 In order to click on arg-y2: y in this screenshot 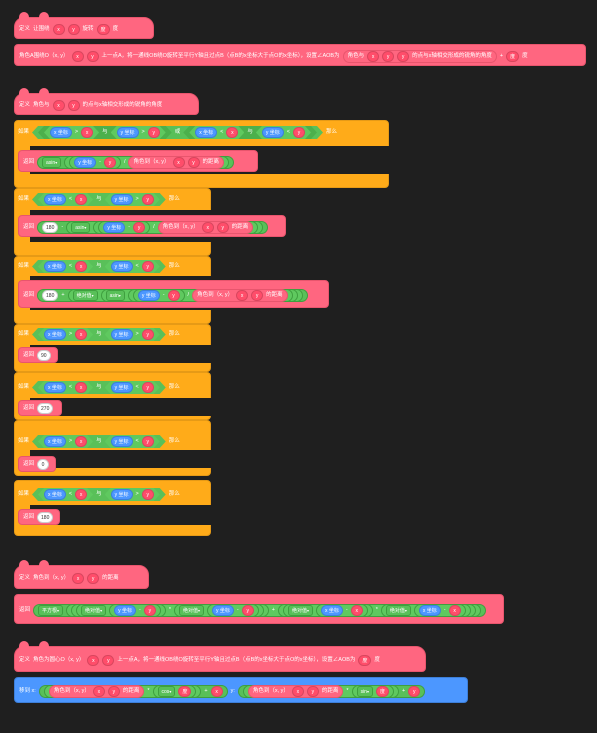, I will do `click(403, 56)`.